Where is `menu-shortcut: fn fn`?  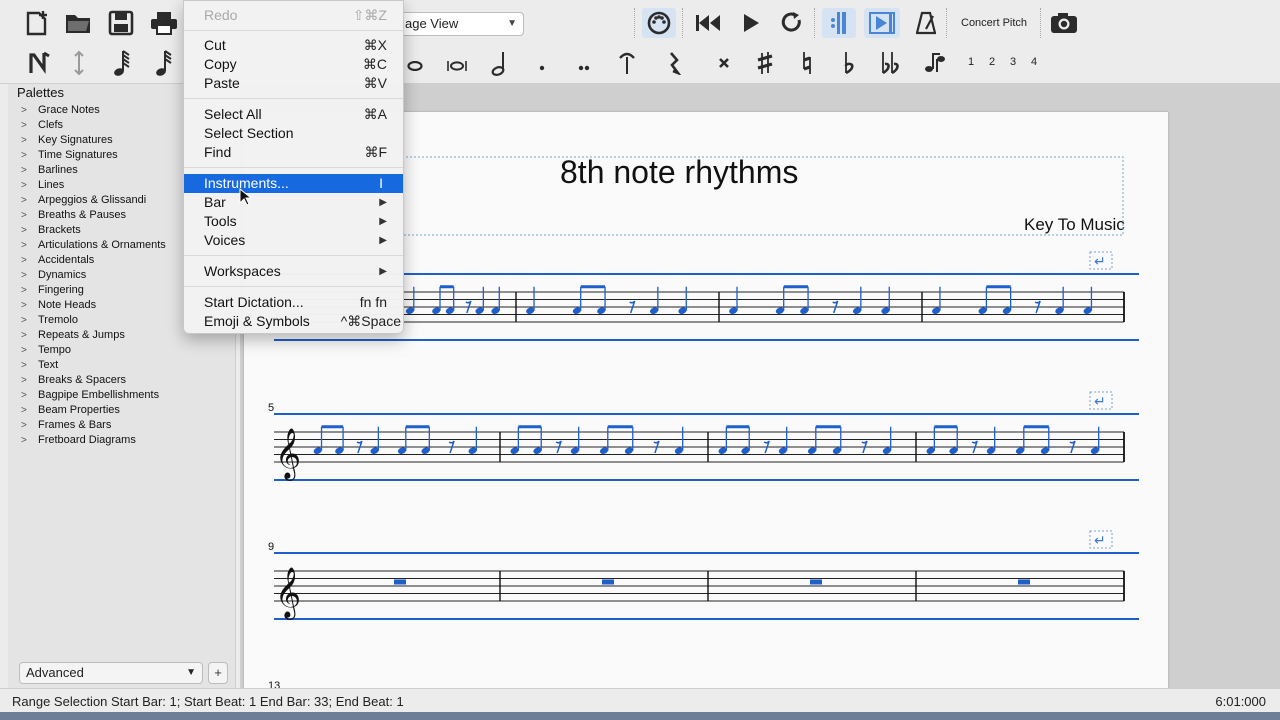 menu-shortcut: fn fn is located at coordinates (373, 302).